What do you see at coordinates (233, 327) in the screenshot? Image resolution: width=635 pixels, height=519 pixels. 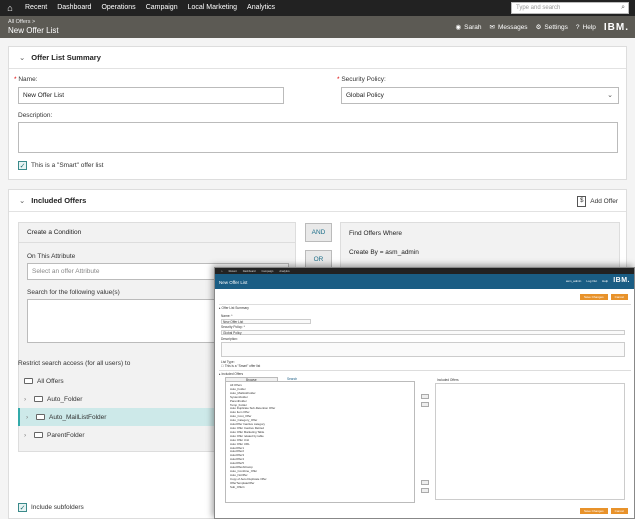 I see `overlay-policy-label: Security Policy: *` at bounding box center [233, 327].